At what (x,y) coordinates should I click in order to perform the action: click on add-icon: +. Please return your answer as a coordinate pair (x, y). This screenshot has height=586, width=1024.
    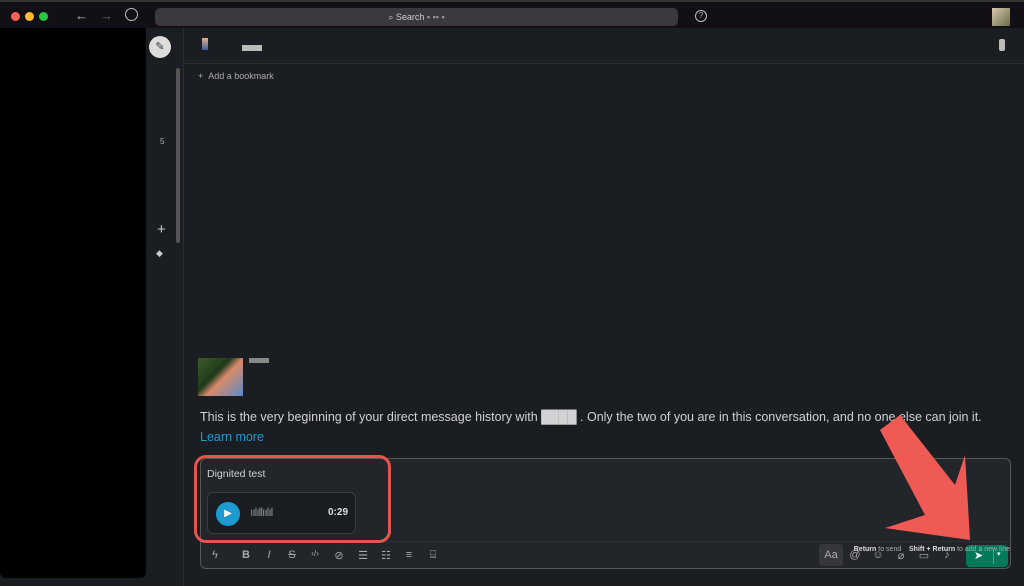
    Looking at the image, I should click on (161, 229).